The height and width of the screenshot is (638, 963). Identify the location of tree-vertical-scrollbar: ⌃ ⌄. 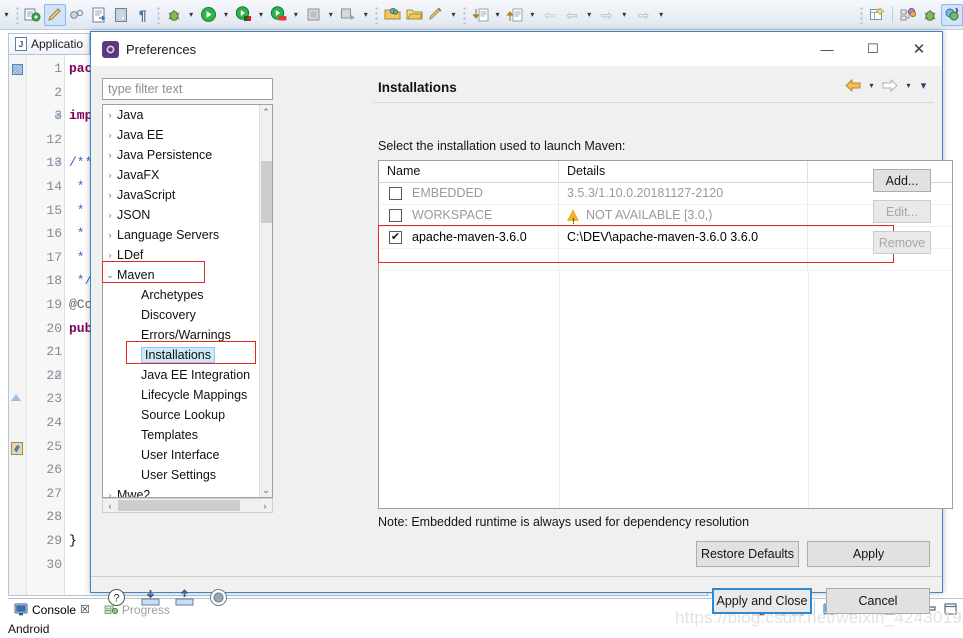
(265, 301).